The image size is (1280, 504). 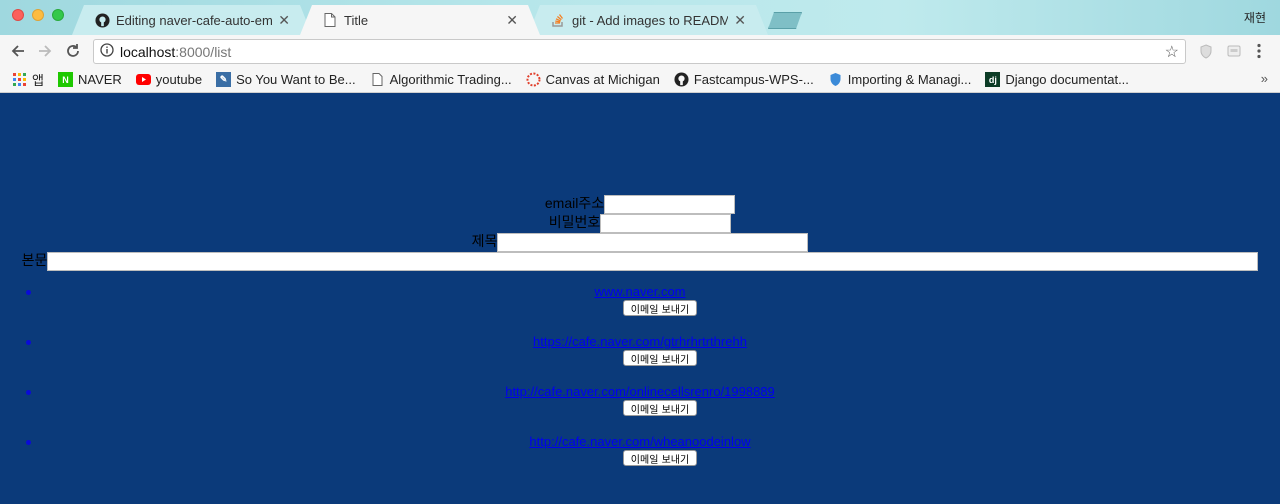 I want to click on bookmark-star-icon: ☆, so click(x=1172, y=52).